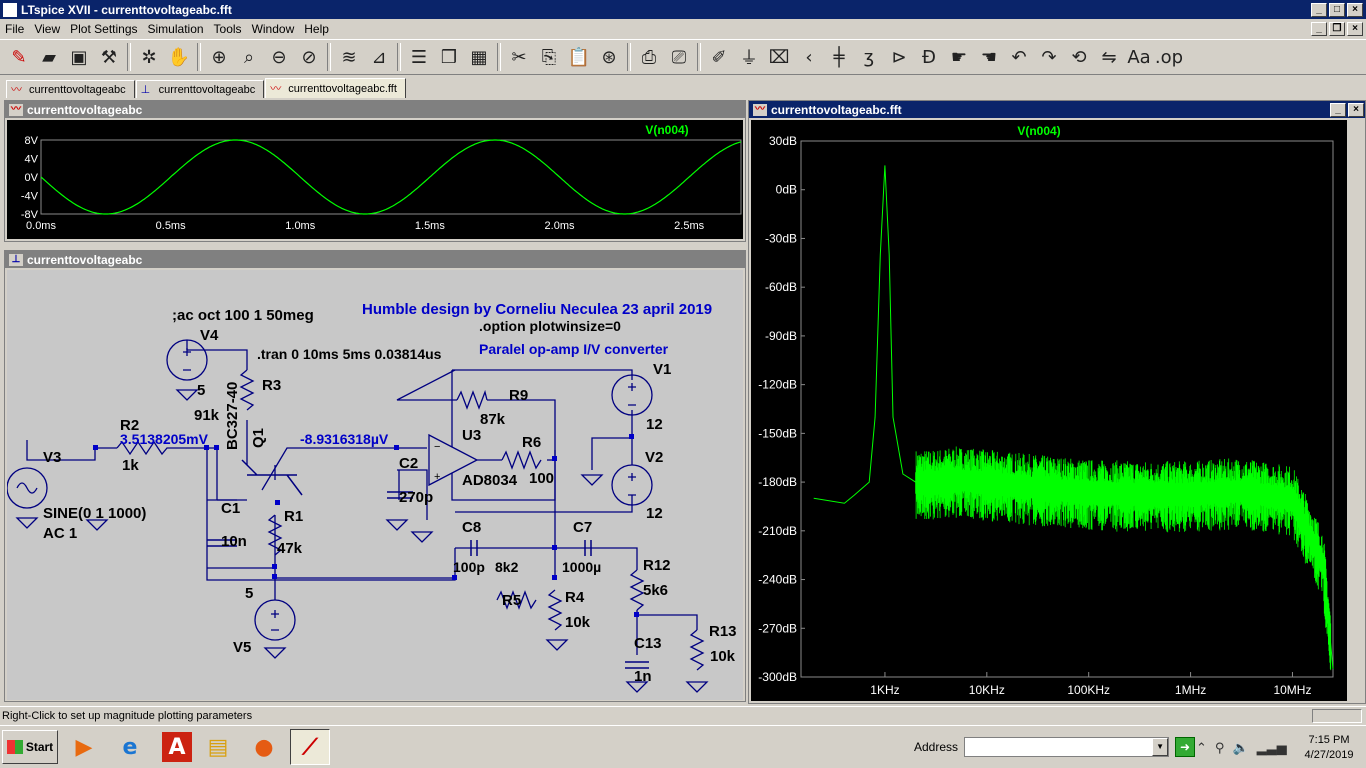 The width and height of the screenshot is (1366, 768). What do you see at coordinates (609, 57) in the screenshot?
I see `find-icon: ⊛` at bounding box center [609, 57].